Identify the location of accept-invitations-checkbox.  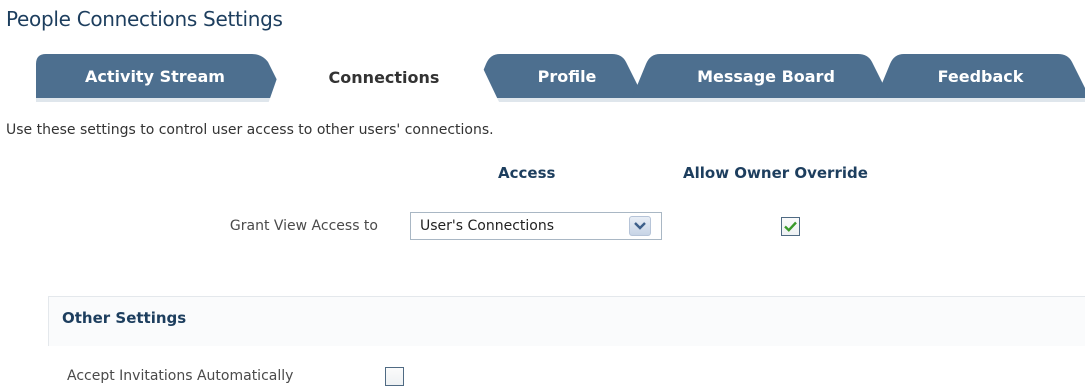
(394, 376).